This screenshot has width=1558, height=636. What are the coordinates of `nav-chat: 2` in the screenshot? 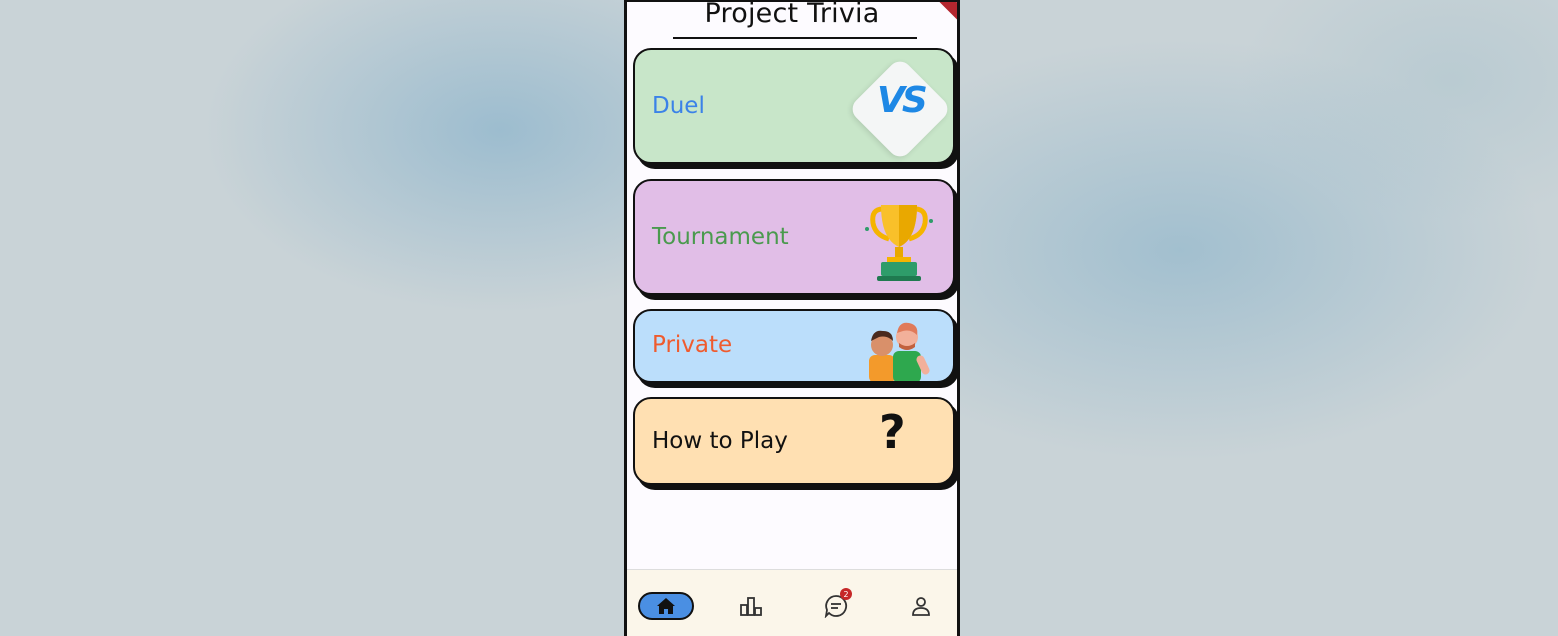 It's located at (836, 604).